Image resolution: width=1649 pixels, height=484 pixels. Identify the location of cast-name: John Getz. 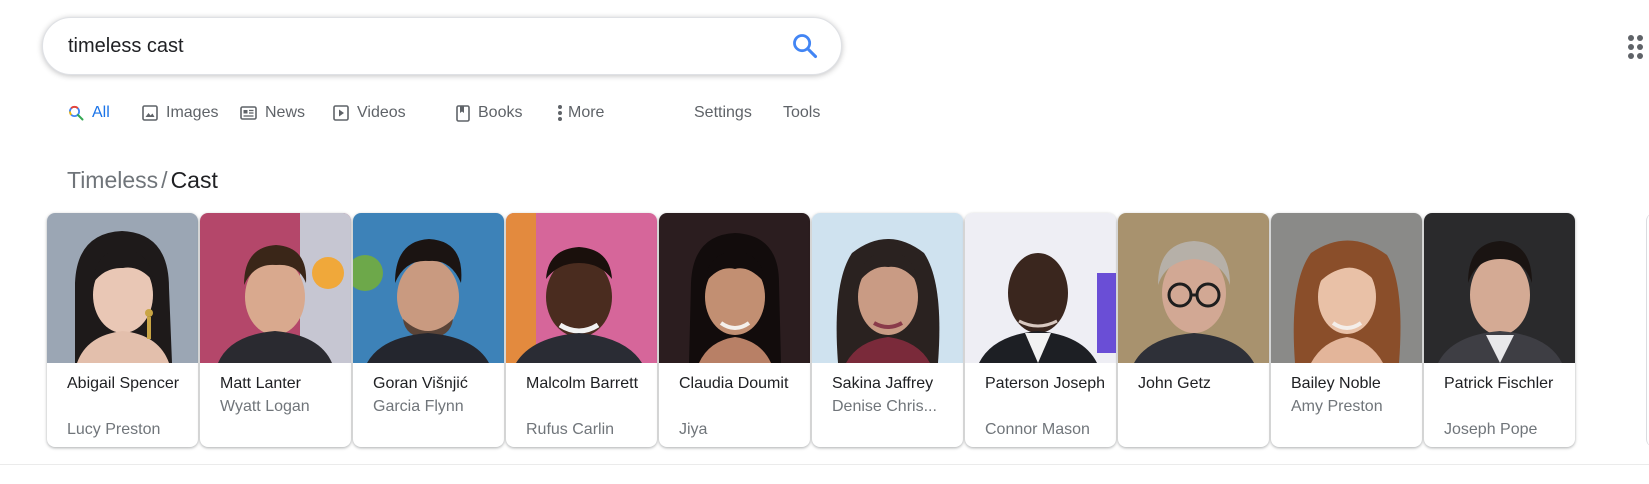
(1174, 383).